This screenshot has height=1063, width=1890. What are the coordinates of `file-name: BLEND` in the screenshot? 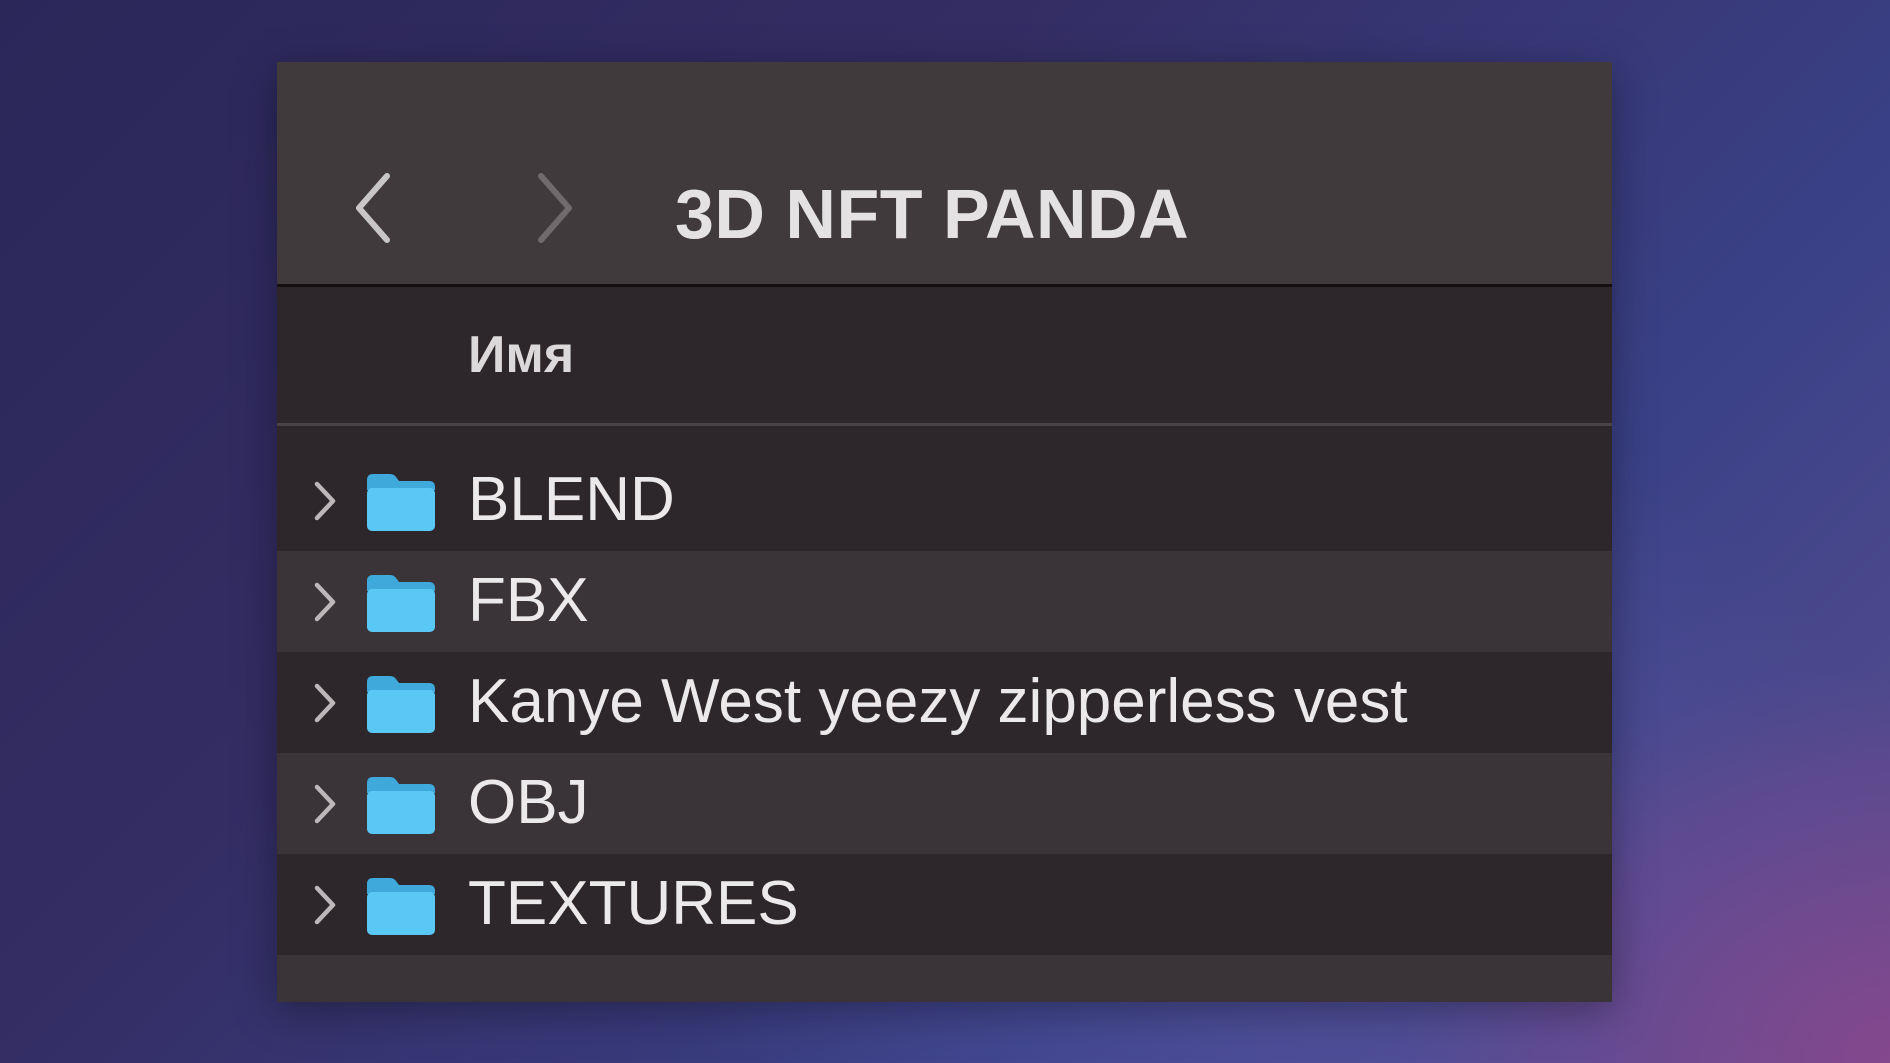 It's located at (571, 499).